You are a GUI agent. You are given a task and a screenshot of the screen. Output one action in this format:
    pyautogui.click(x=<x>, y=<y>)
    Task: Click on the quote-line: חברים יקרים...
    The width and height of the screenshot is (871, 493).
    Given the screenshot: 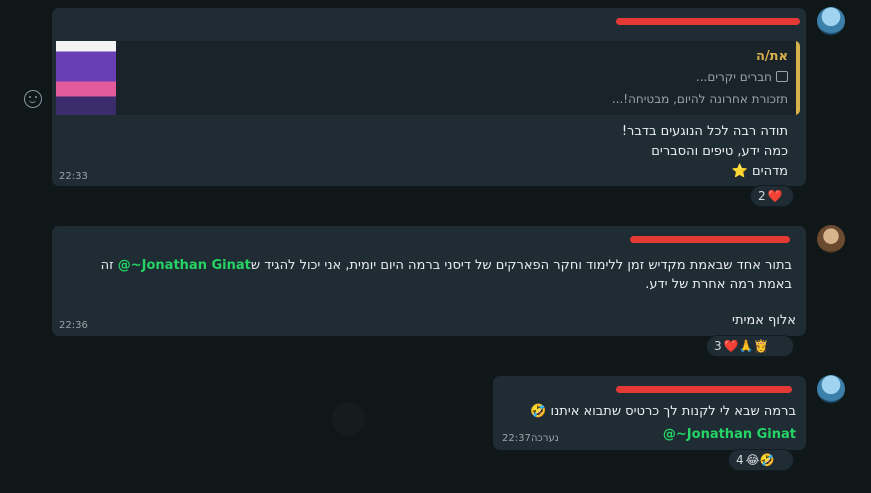 What is the action you would take?
    pyautogui.click(x=742, y=77)
    